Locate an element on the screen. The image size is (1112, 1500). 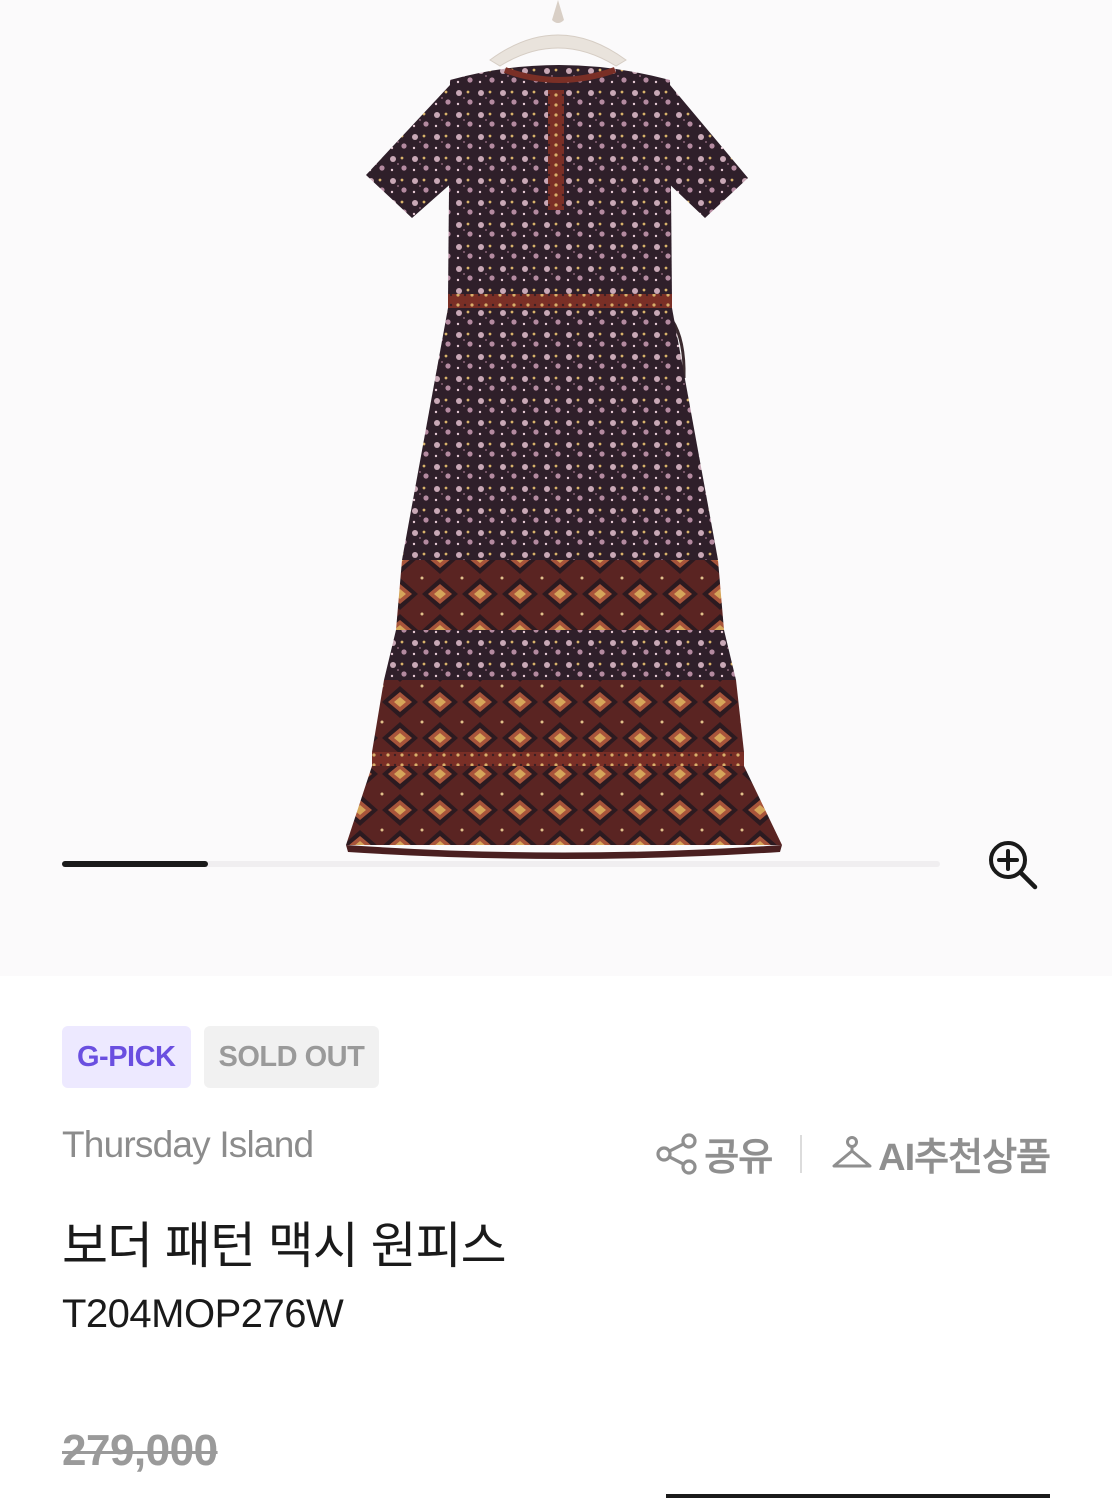
share-label: 공유 is located at coordinates (738, 1158).